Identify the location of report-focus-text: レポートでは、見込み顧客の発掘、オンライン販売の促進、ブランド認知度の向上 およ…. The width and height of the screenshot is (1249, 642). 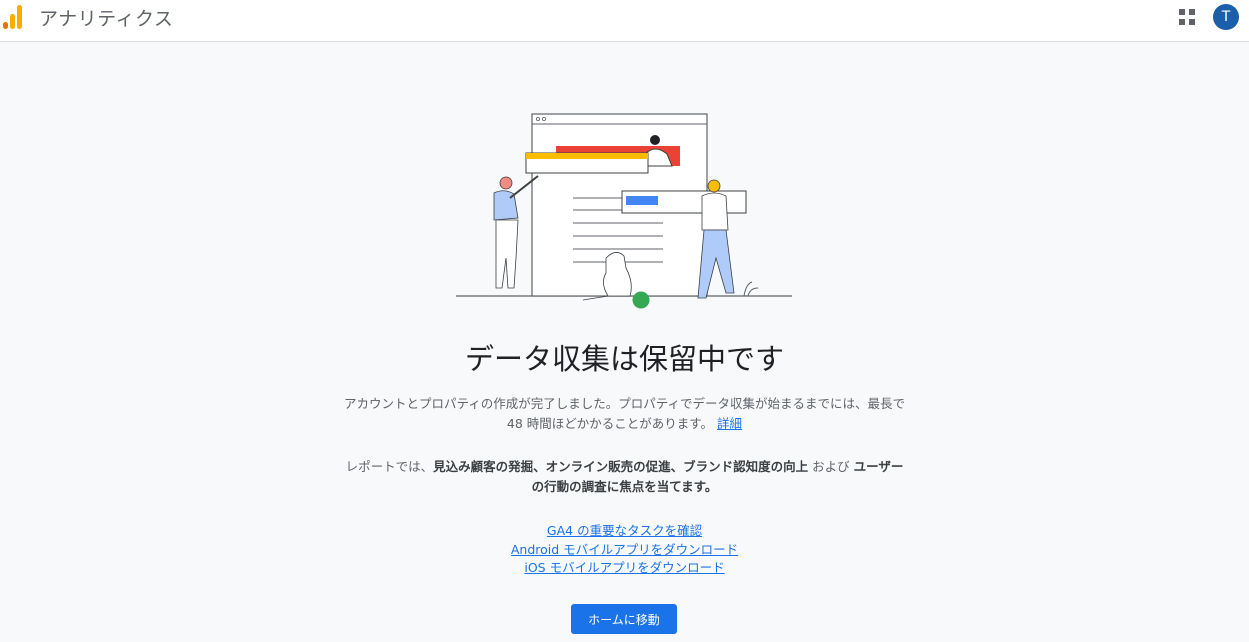
(624, 477).